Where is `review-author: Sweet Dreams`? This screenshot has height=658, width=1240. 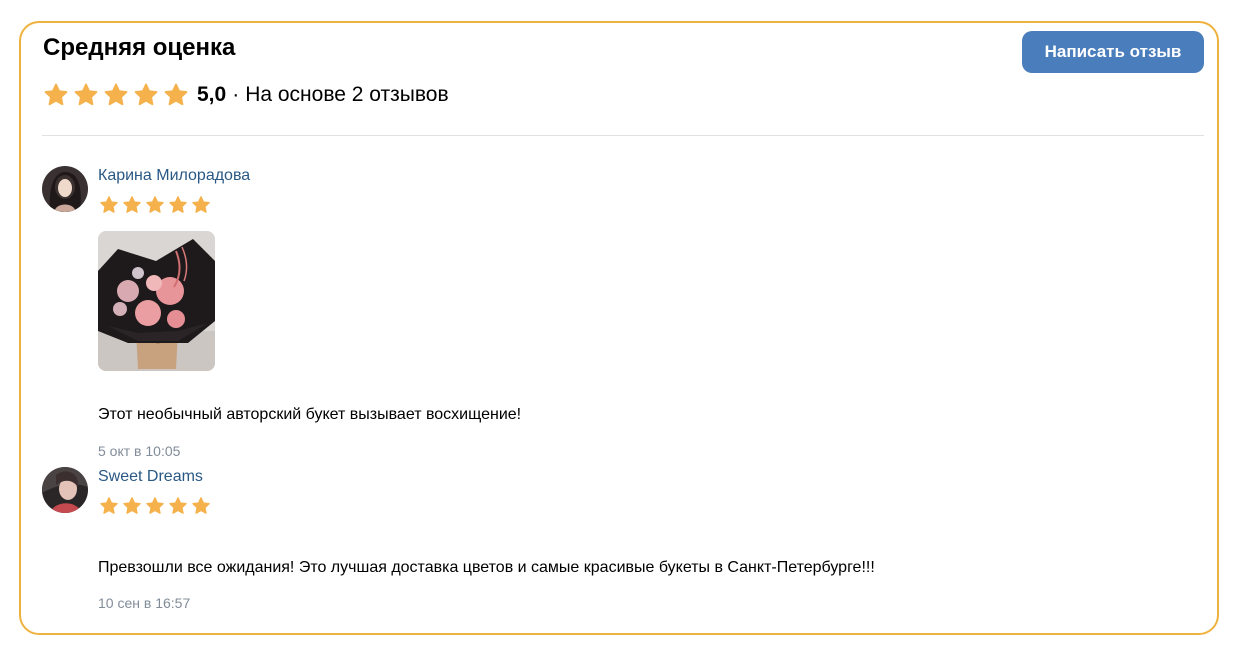
review-author: Sweet Dreams is located at coordinates (150, 477).